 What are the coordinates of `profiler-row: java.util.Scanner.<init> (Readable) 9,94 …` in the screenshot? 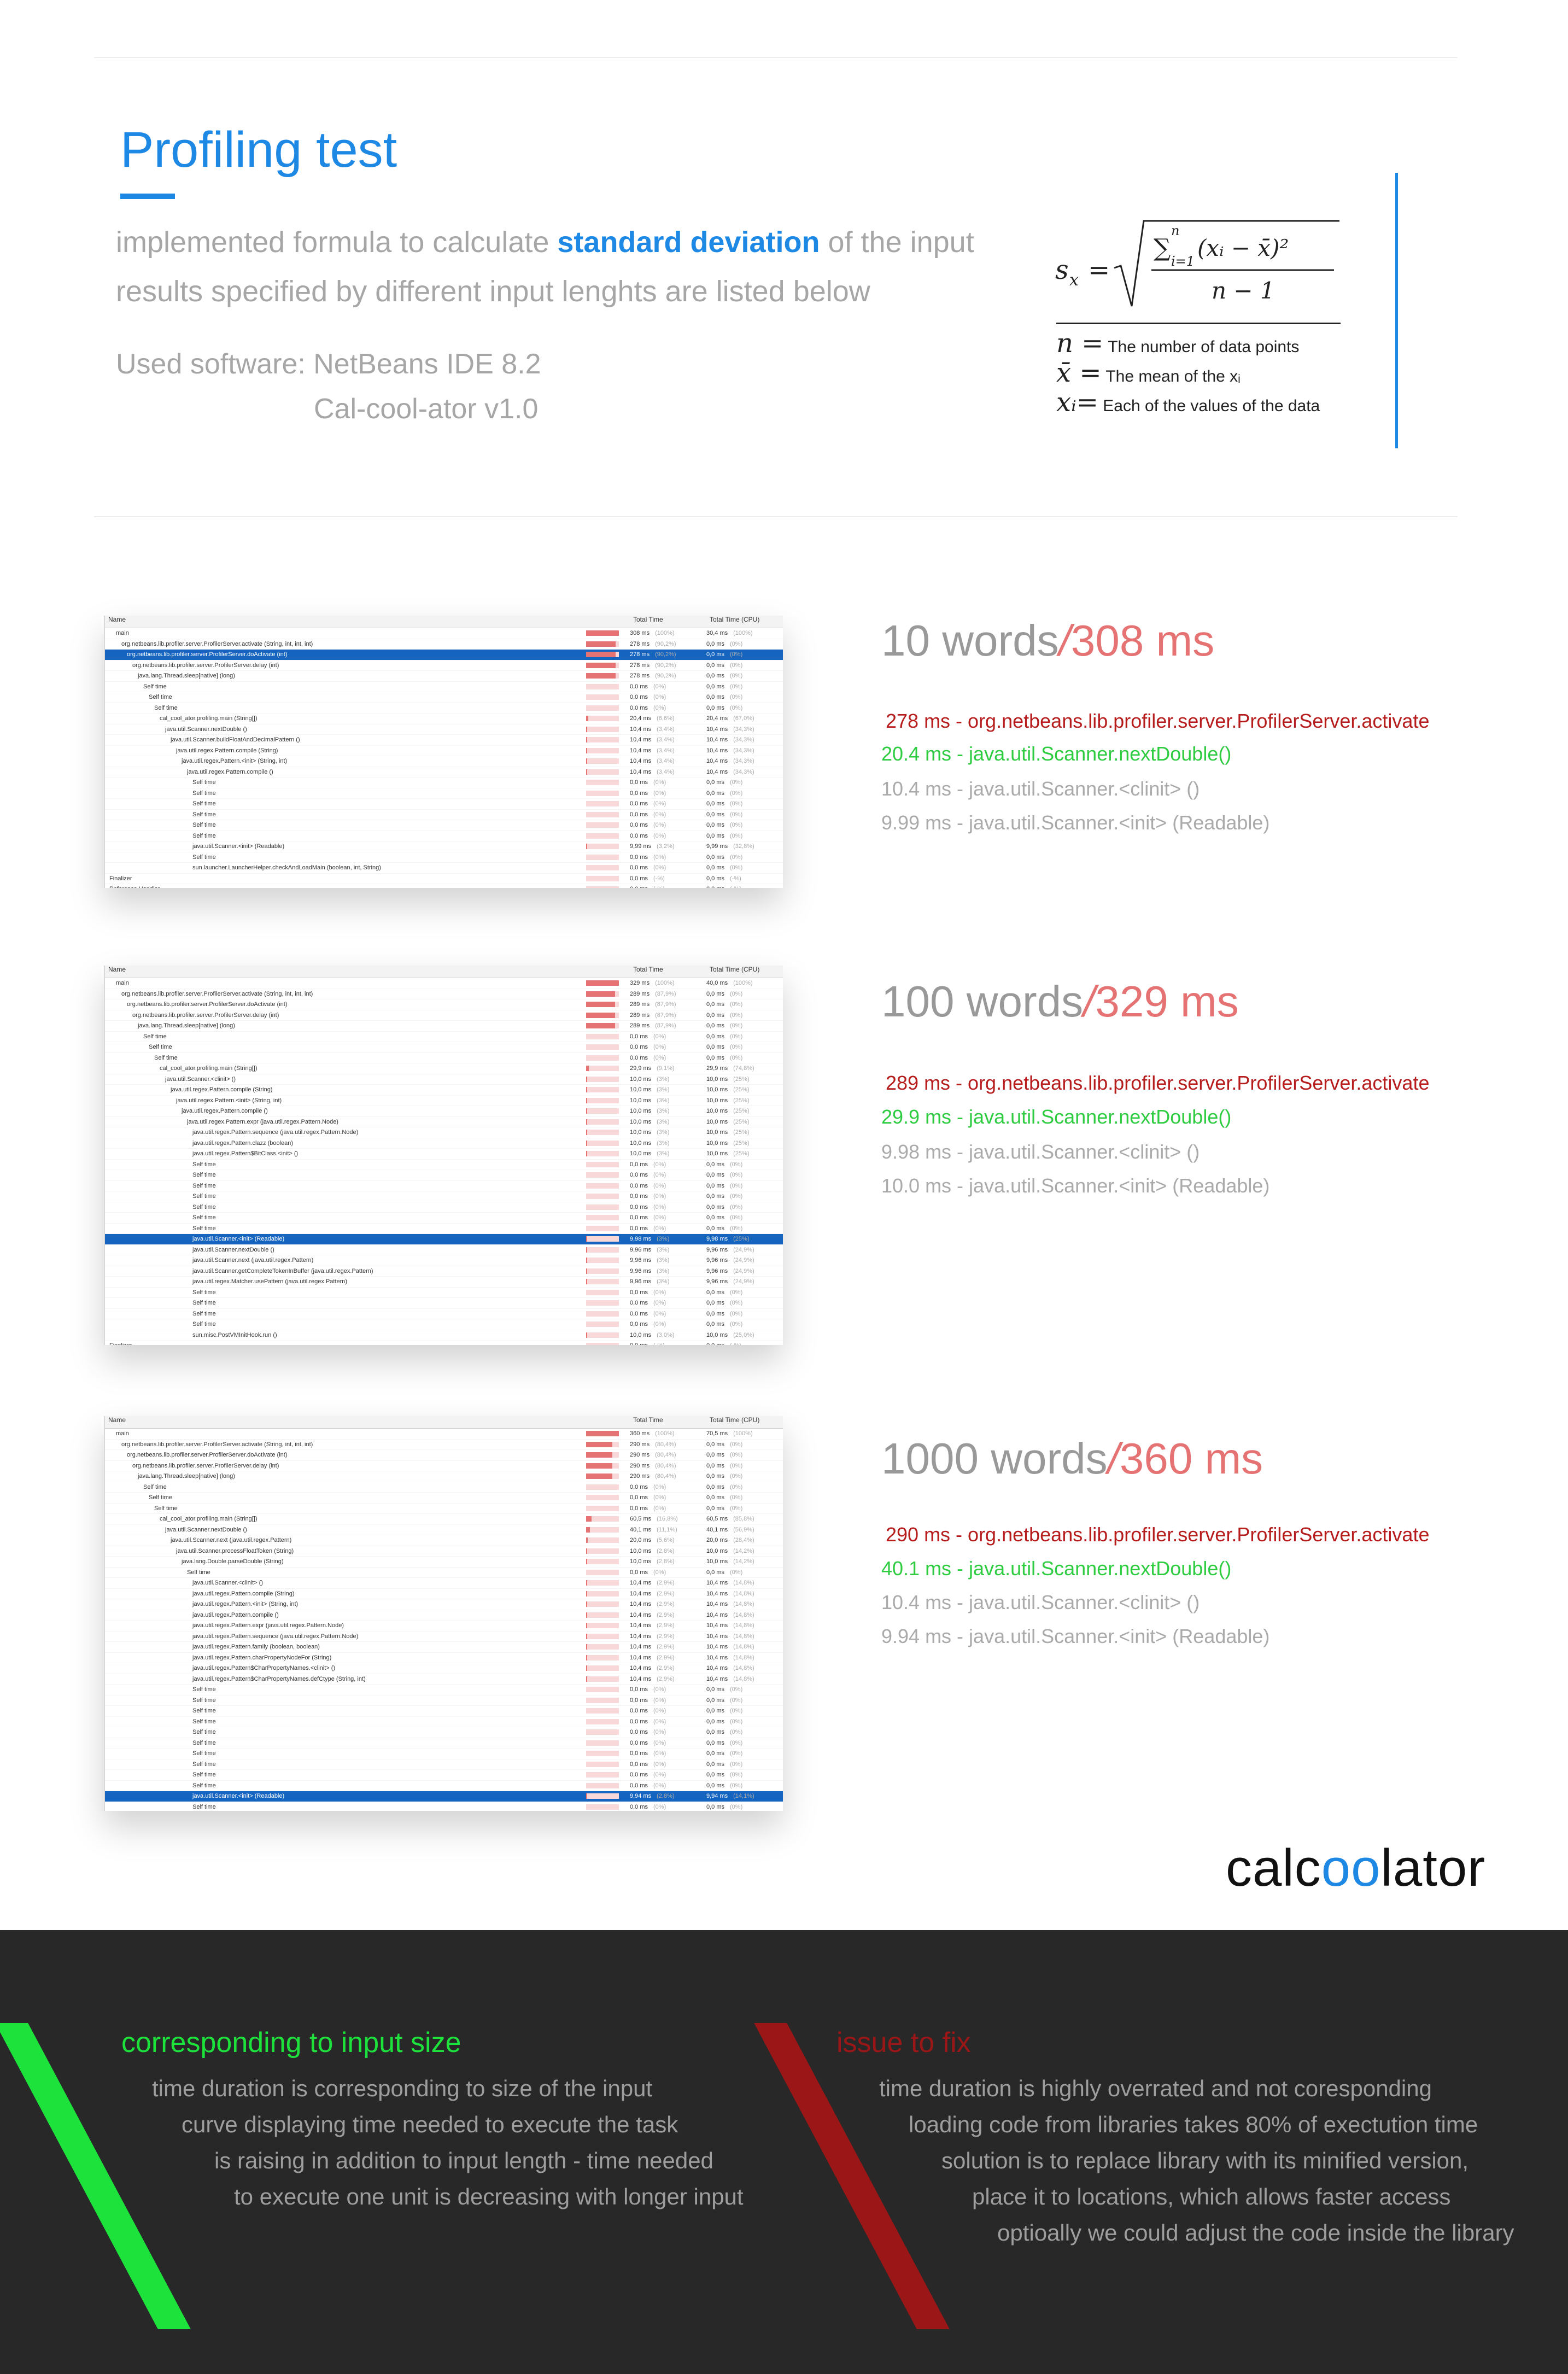 It's located at (444, 1796).